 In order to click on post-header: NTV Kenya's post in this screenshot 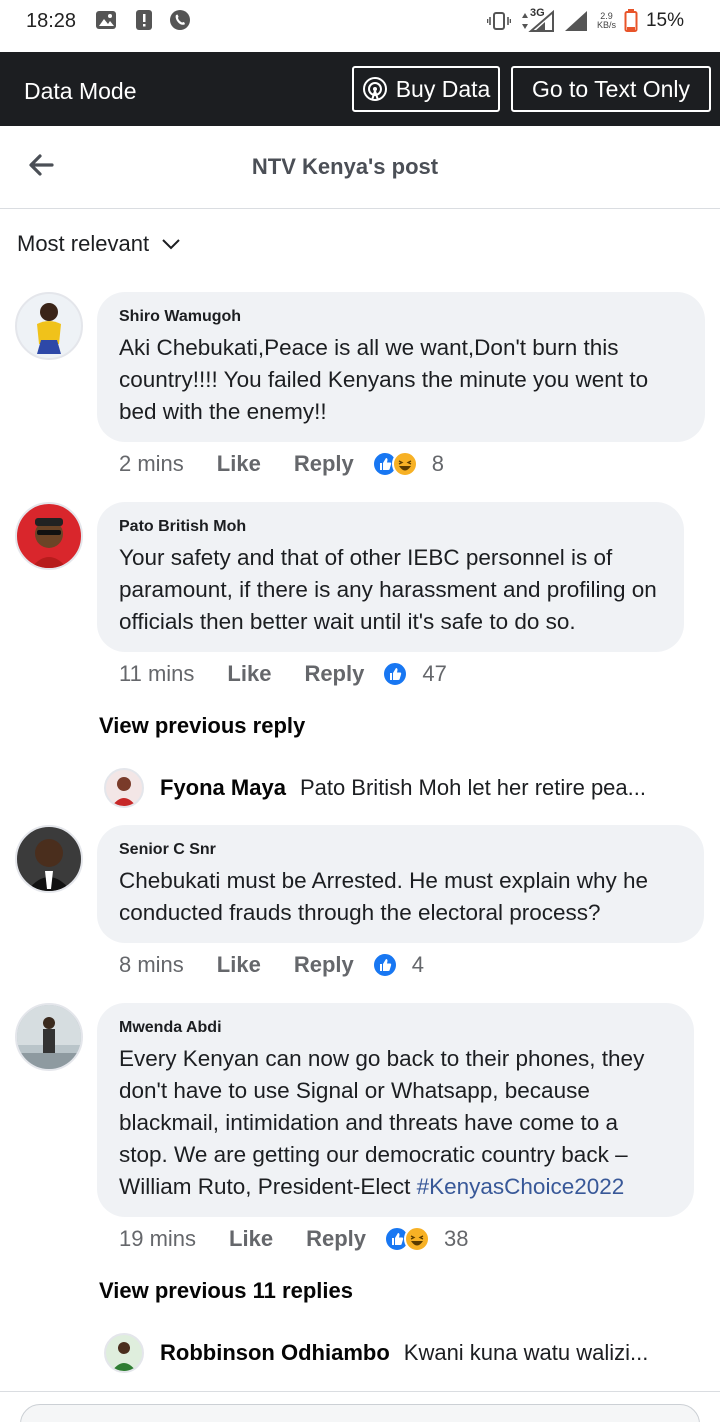, I will do `click(360, 167)`.